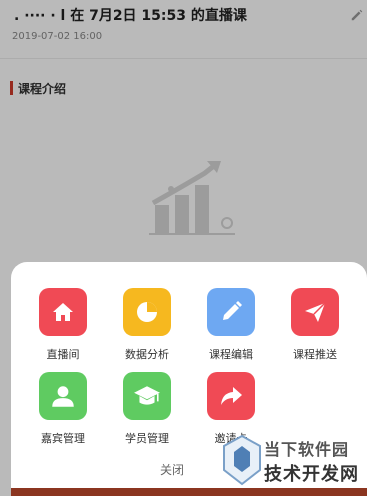 Image resolution: width=367 pixels, height=496 pixels. I want to click on menu-item-live-room: 直播间, so click(63, 325).